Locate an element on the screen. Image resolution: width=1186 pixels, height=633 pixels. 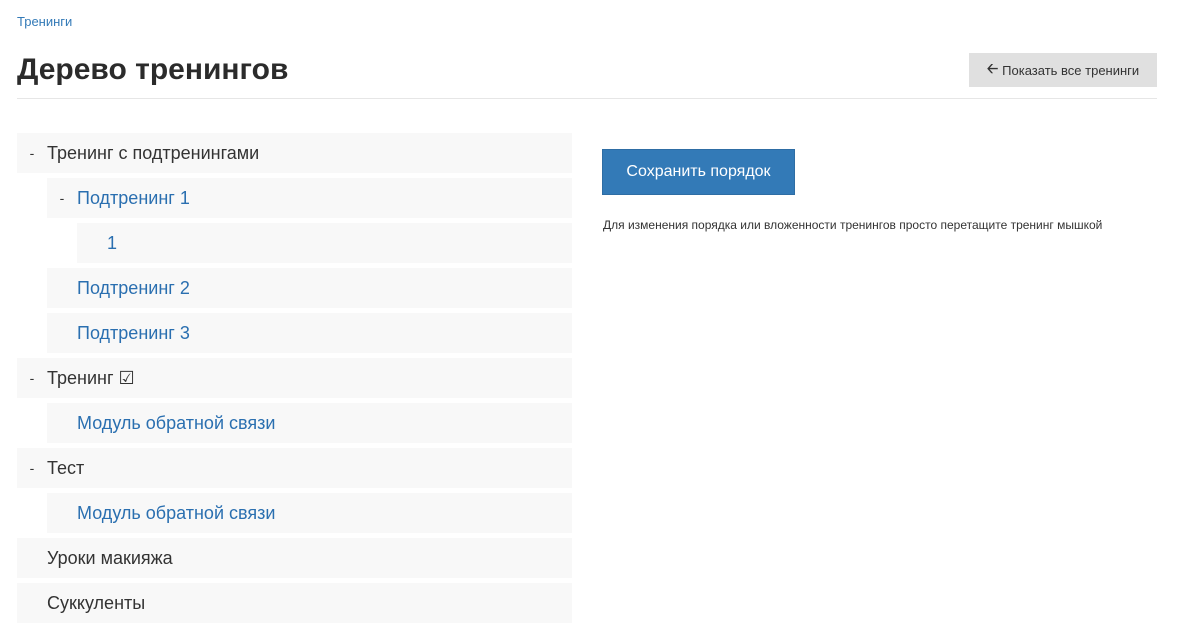
tree-node-label: Подтренинг 1 is located at coordinates (133, 198).